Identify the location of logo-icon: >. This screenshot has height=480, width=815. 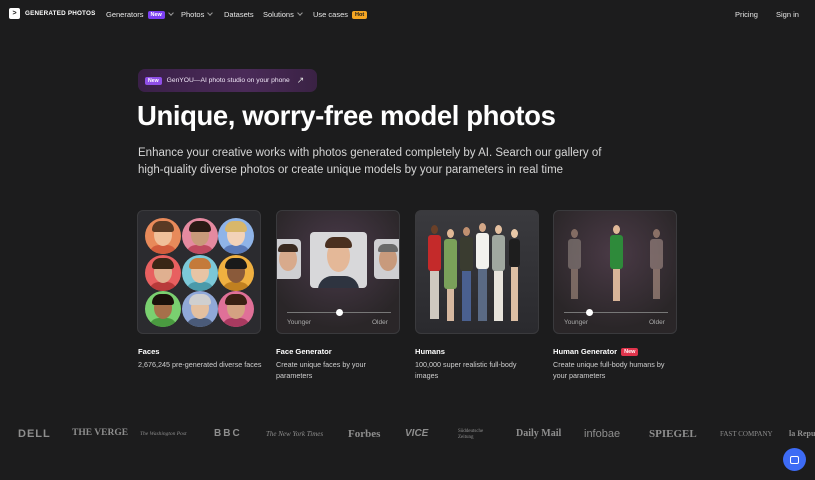
(14, 13).